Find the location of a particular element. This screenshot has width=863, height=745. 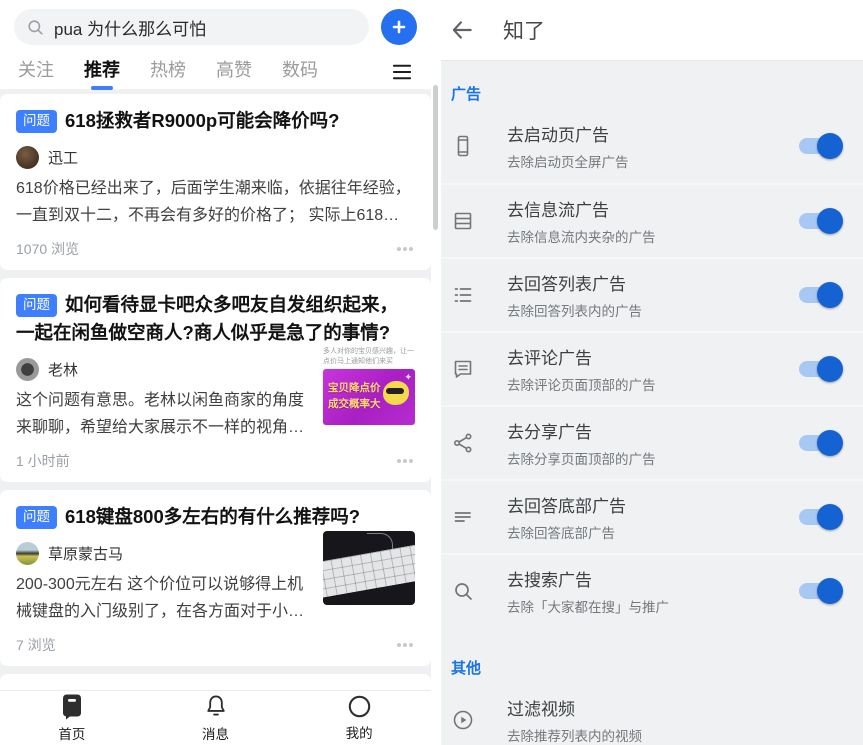

setting-subtitle: 去除回答列表内的广告 is located at coordinates (574, 311).